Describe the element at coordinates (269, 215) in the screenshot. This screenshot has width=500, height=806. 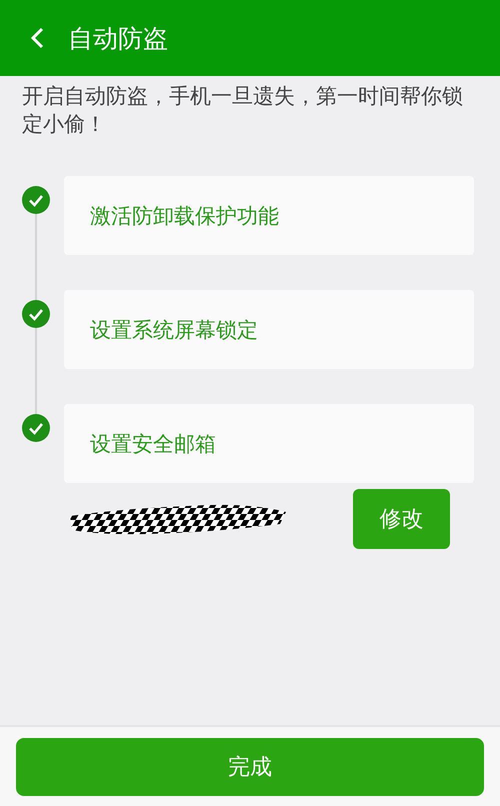
I see `step-card: 激活防卸载保护功能` at that location.